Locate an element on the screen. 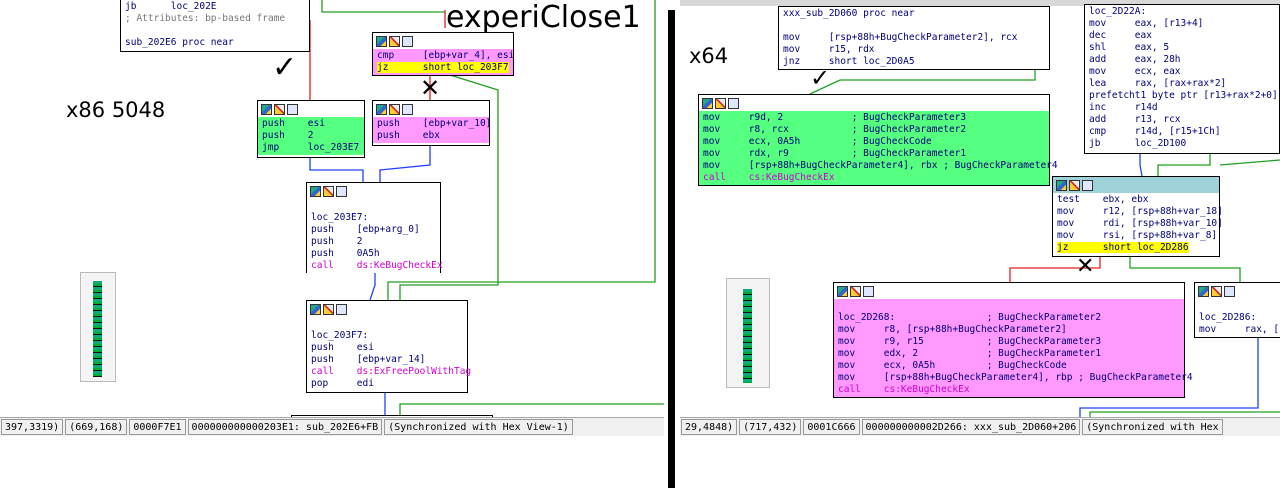 Image resolution: width=1280 pixels, height=488 pixels. asm-line: push [ebp+arg_0] is located at coordinates (365, 229).